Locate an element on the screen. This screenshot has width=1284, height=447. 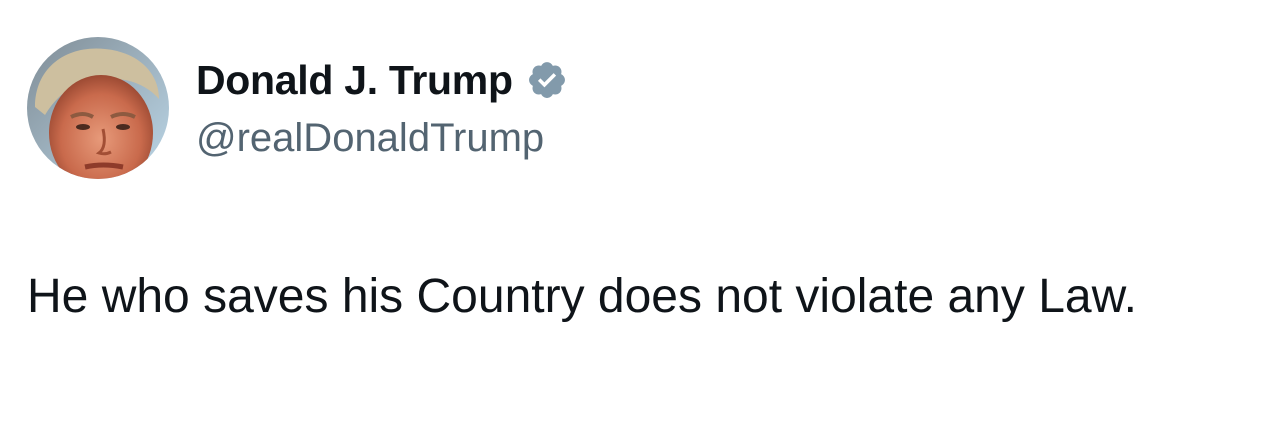
author-name-row: Donald J. Trump is located at coordinates (382, 80).